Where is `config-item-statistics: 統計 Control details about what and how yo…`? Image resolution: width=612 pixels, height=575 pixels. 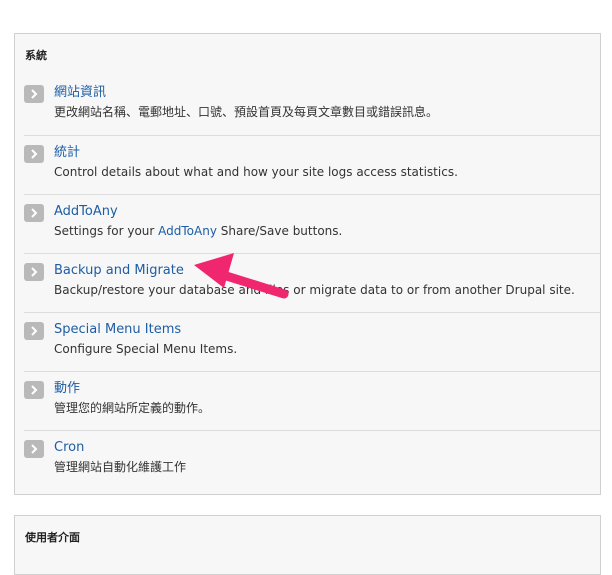 config-item-statistics: 統計 Control details about what and how yo… is located at coordinates (312, 164).